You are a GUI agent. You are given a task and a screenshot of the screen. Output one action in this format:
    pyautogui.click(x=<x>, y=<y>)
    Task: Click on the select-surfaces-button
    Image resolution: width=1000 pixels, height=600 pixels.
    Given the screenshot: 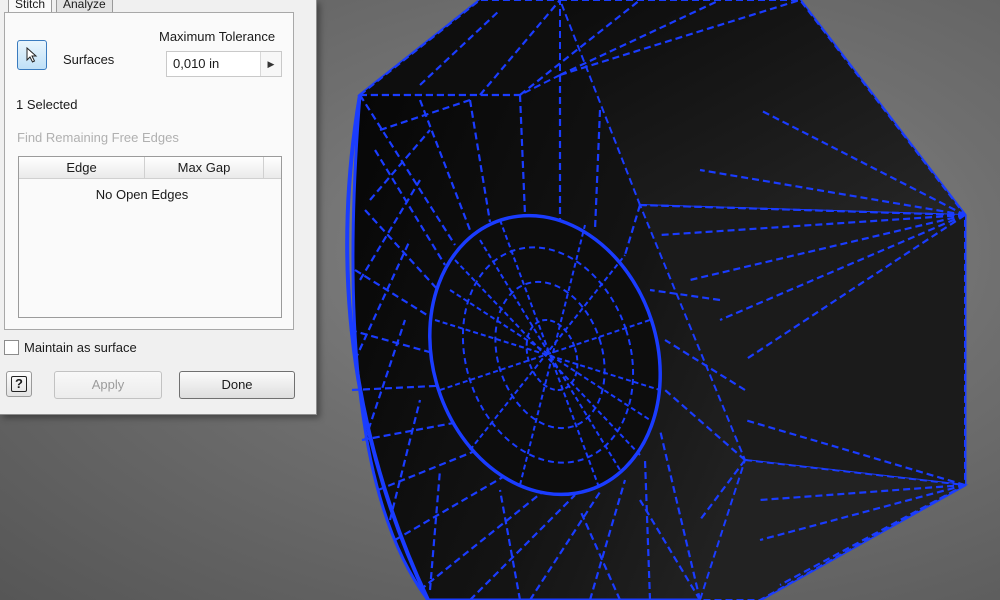 What is the action you would take?
    pyautogui.click(x=32, y=55)
    